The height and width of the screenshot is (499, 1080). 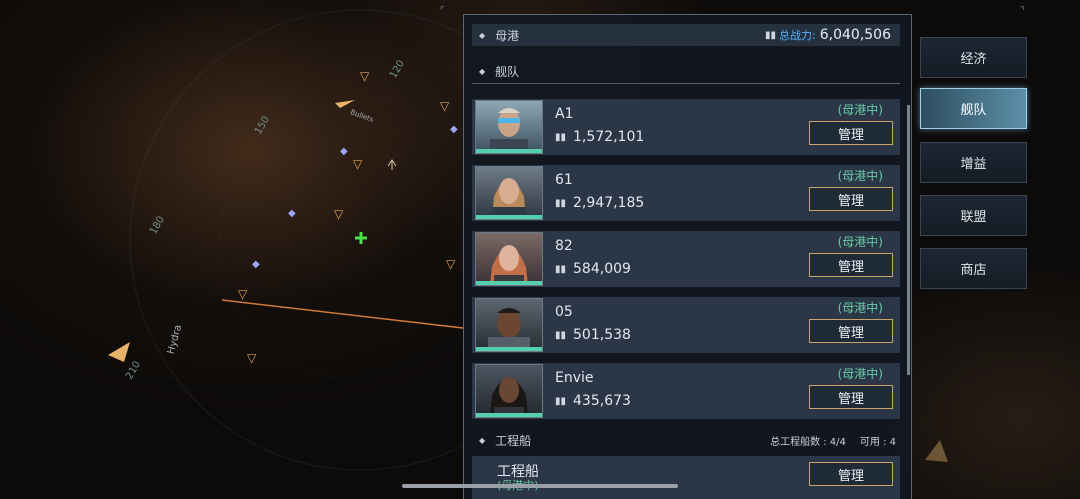 What do you see at coordinates (973, 215) in the screenshot?
I see `nav-alliance: 联盟` at bounding box center [973, 215].